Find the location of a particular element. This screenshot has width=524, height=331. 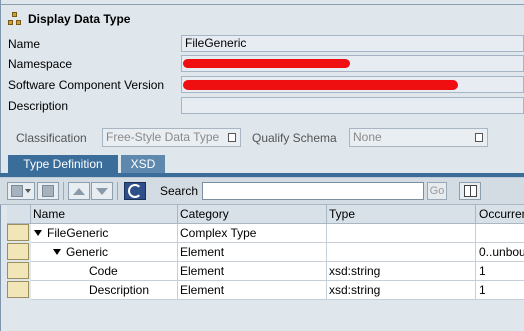

arrow-down-icon is located at coordinates (102, 191).